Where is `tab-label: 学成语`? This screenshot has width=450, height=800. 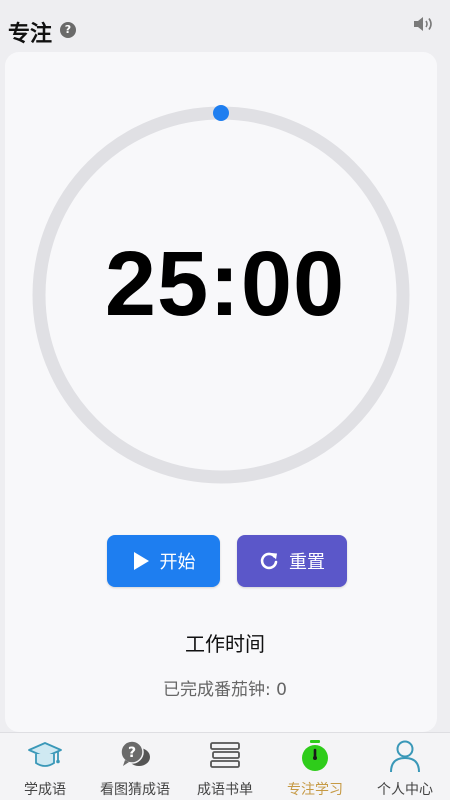
tab-label: 学成语 is located at coordinates (45, 790).